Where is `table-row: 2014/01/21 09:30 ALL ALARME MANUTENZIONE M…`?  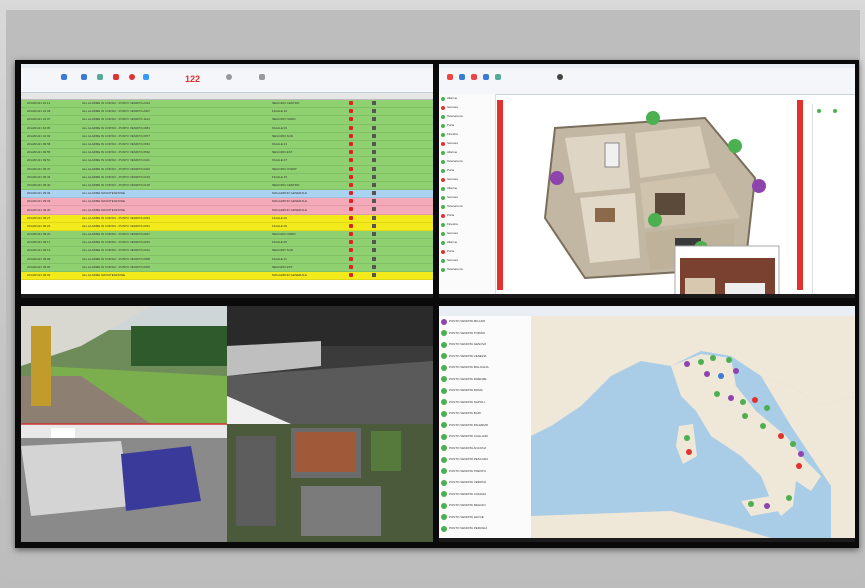
table-row: 2014/01/21 09:30 ALL ALARME MANUTENZIONE M… is located at coordinates (227, 210).